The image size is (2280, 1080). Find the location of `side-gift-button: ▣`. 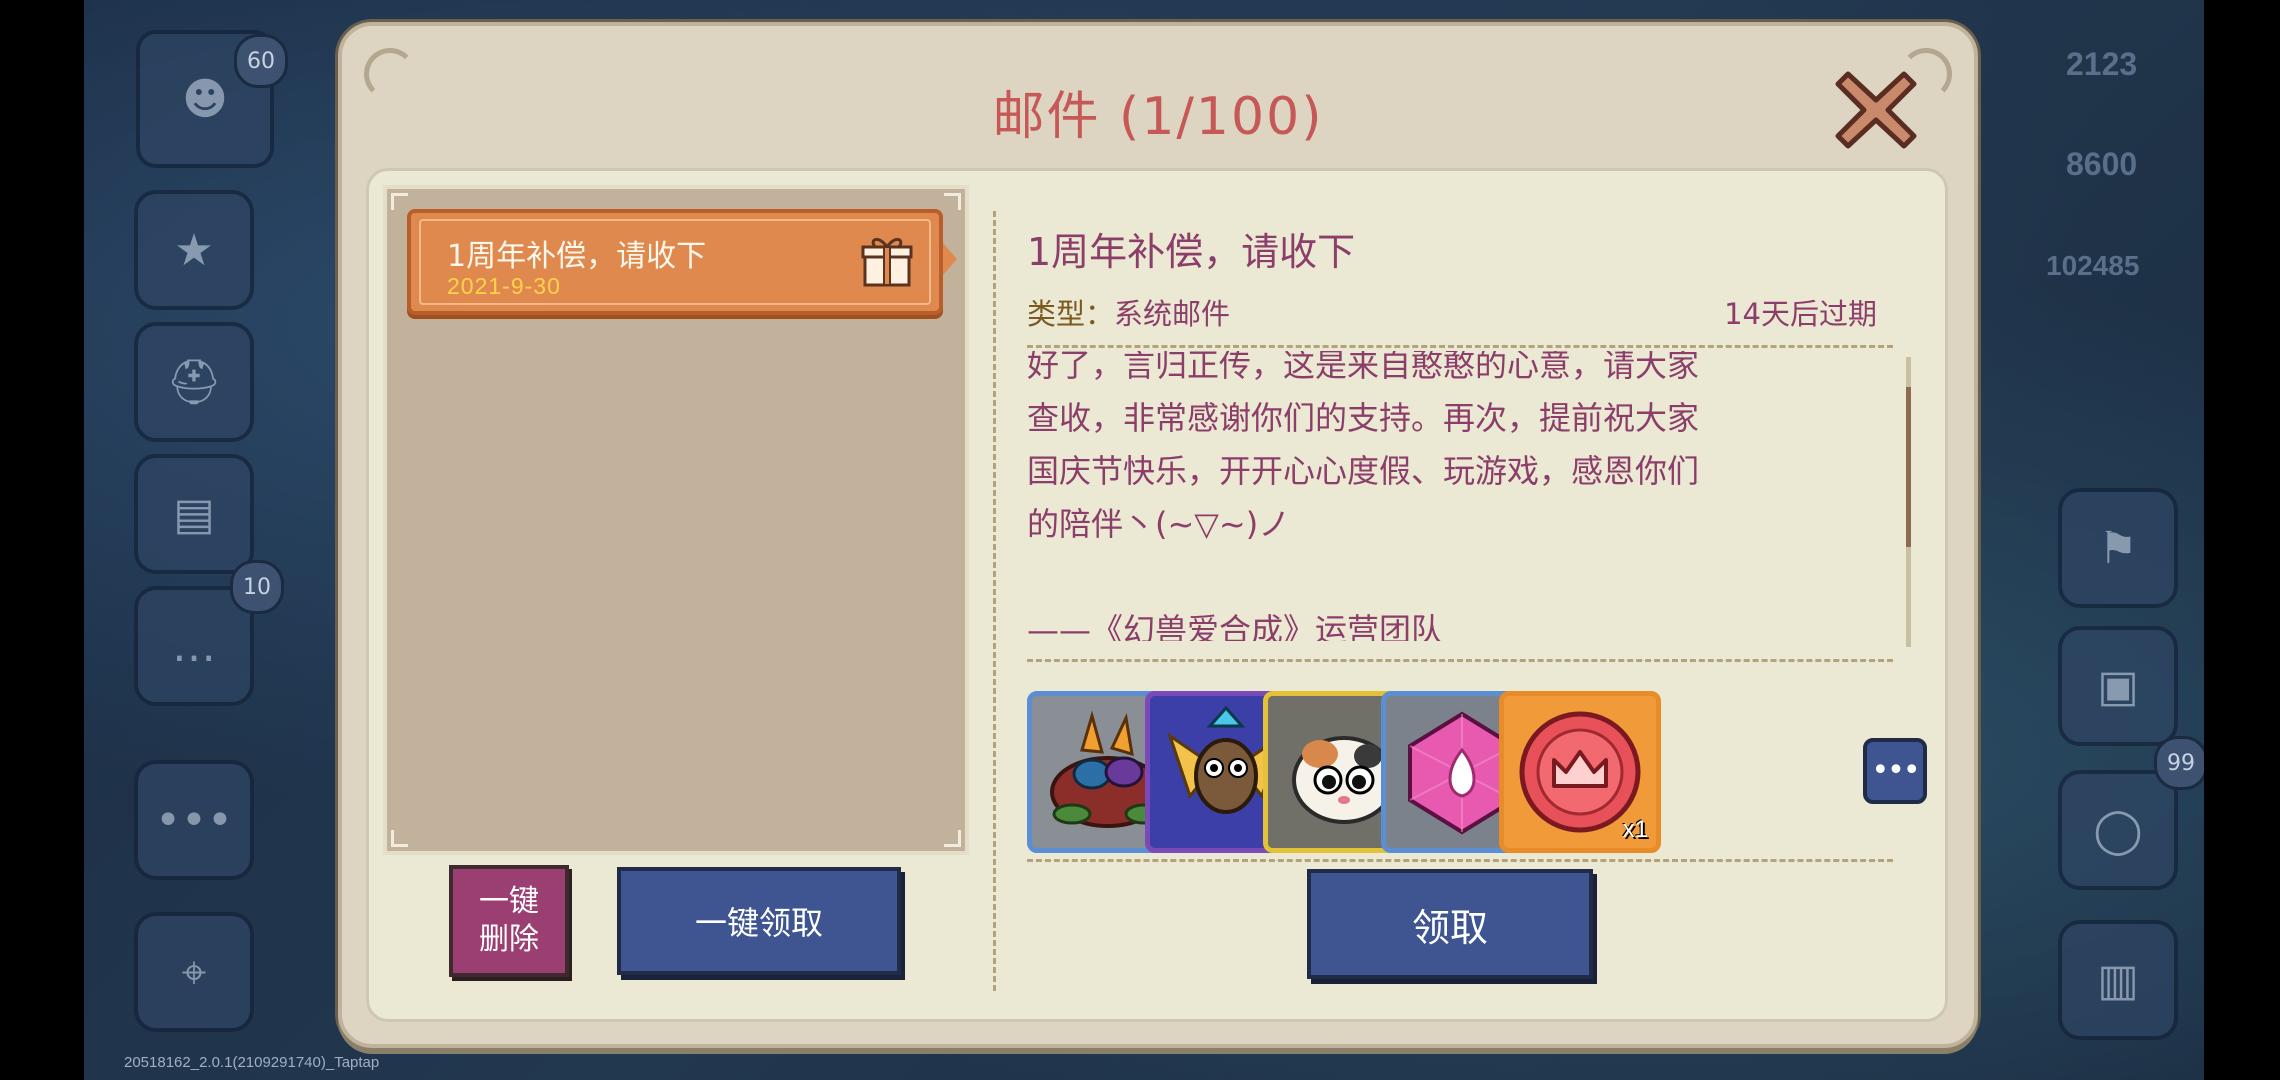

side-gift-button: ▣ is located at coordinates (2118, 686).